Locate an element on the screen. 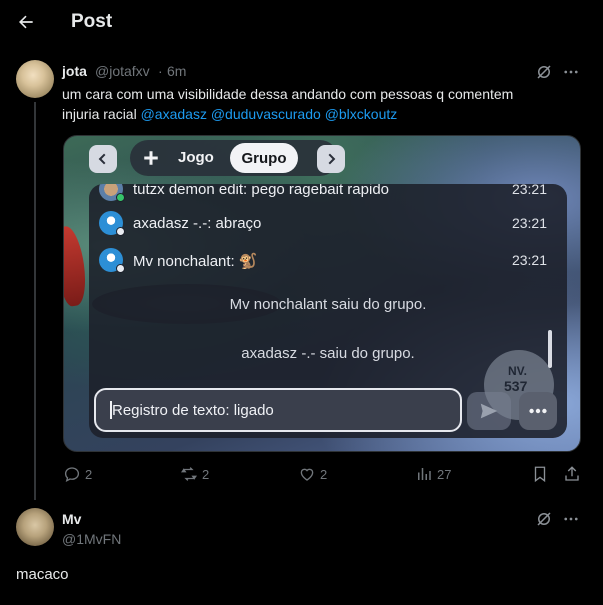 This screenshot has width=603, height=605. like-count: 2 is located at coordinates (324, 474).